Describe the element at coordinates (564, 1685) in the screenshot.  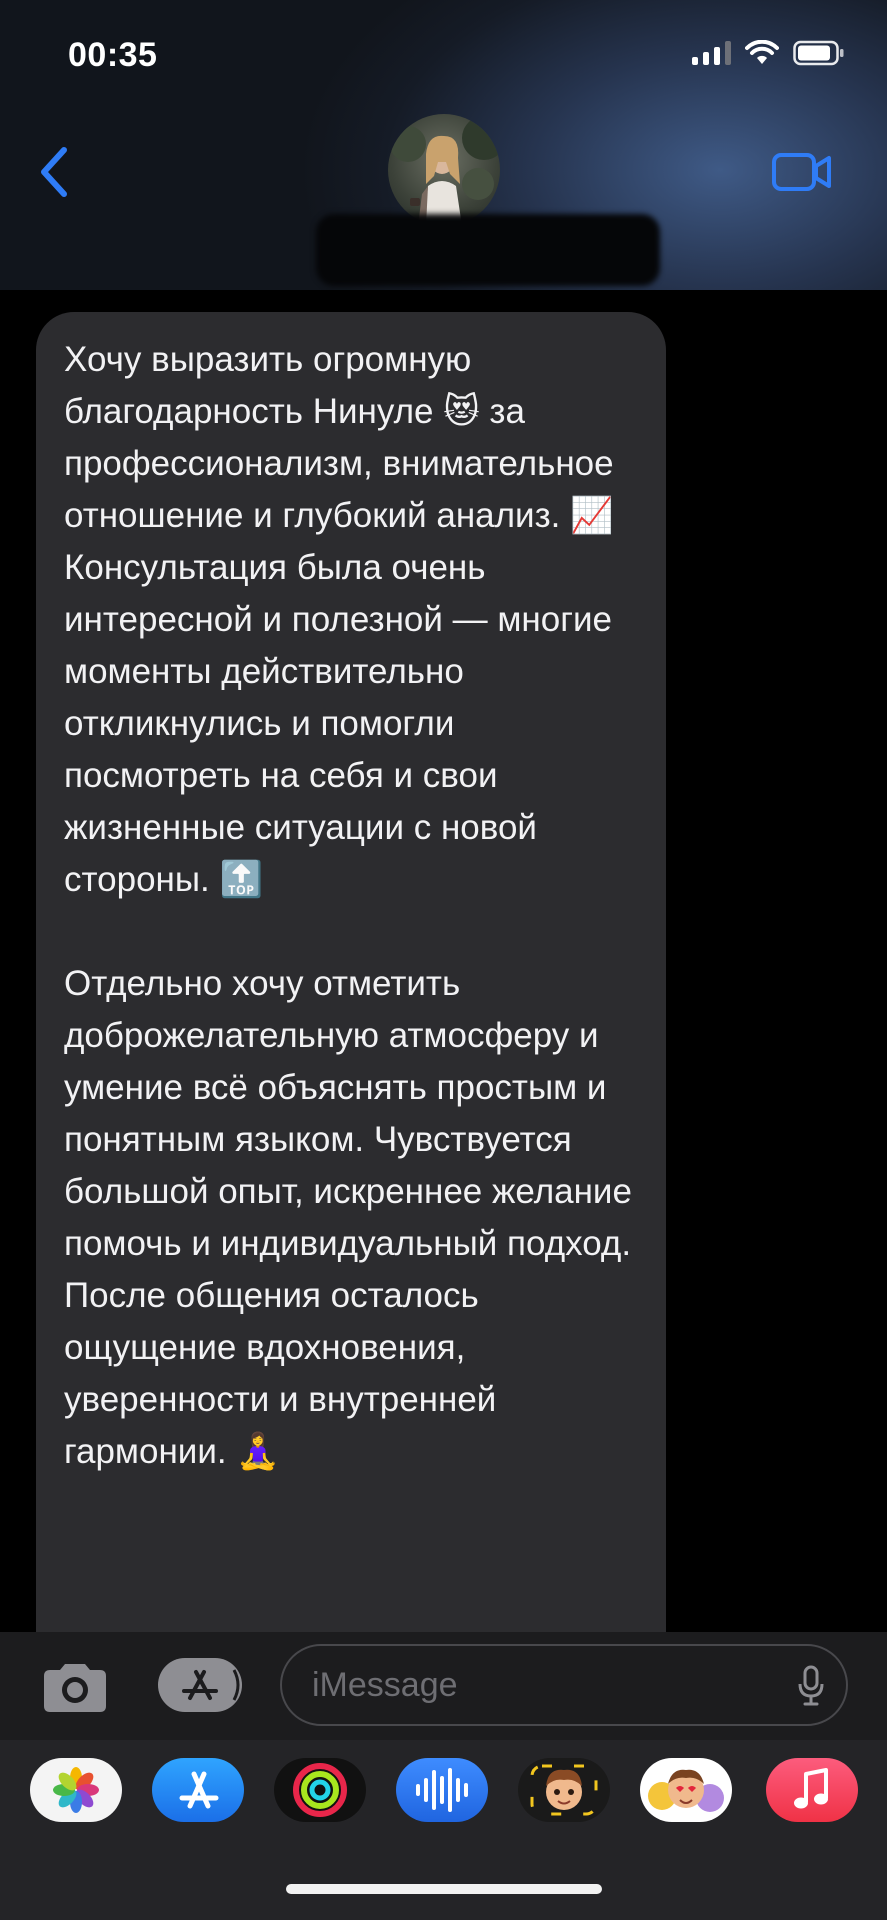
I see `imessage-input: iMessage` at that location.